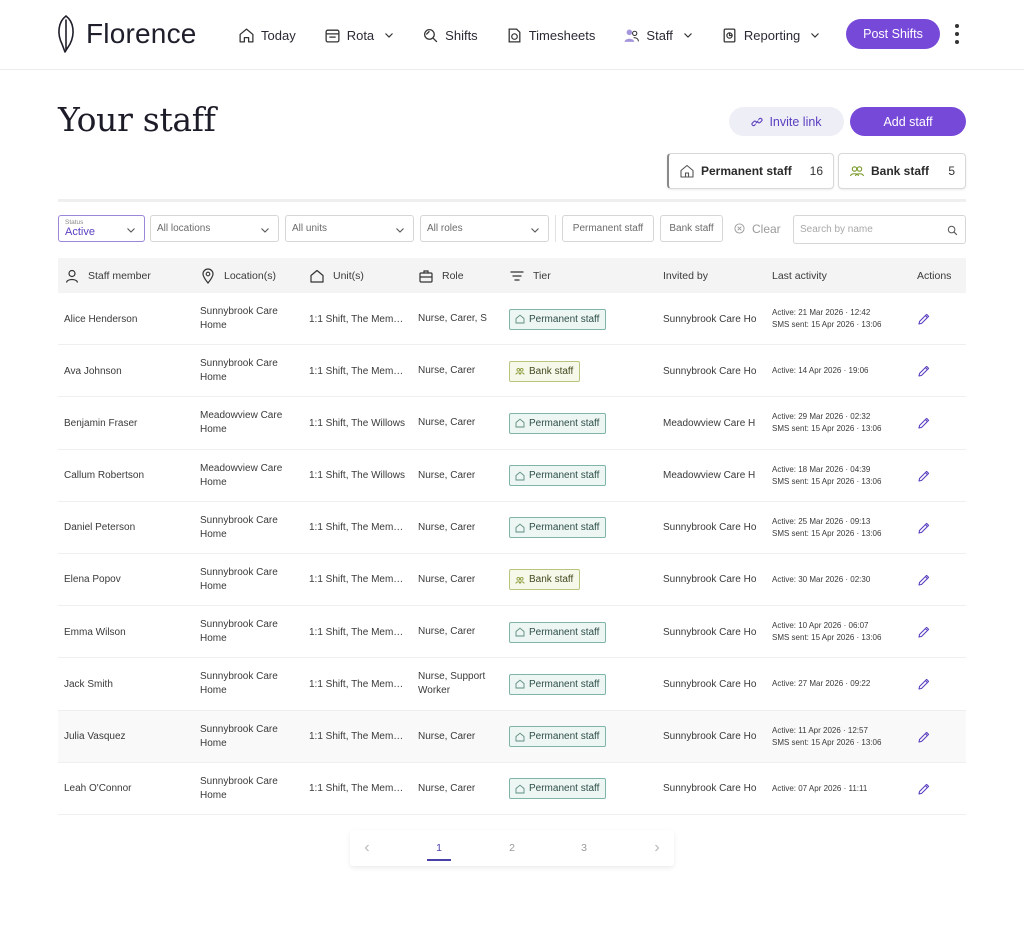 The width and height of the screenshot is (1024, 939). I want to click on column-staff-member-label: Staff member, so click(119, 275).